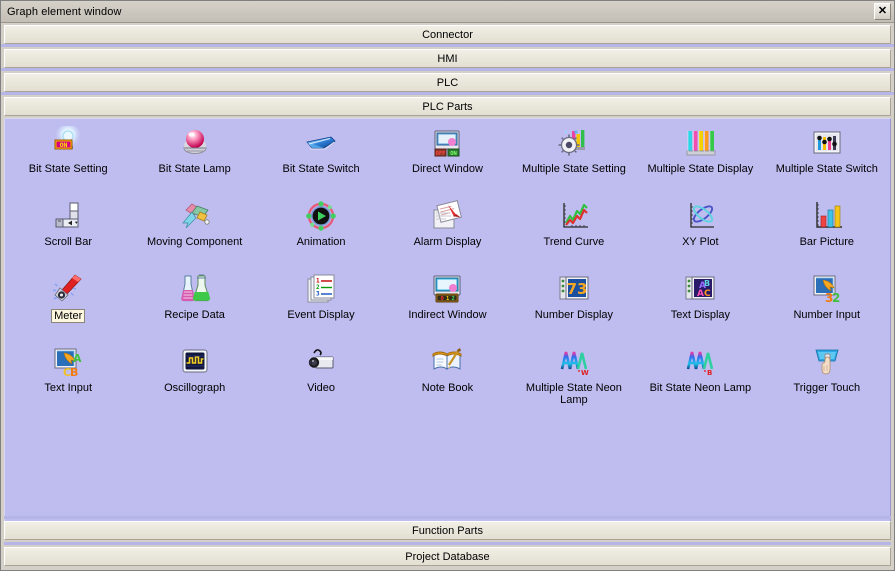 Image resolution: width=895 pixels, height=571 pixels. I want to click on event-display-icon: 1 2 3, so click(321, 289).